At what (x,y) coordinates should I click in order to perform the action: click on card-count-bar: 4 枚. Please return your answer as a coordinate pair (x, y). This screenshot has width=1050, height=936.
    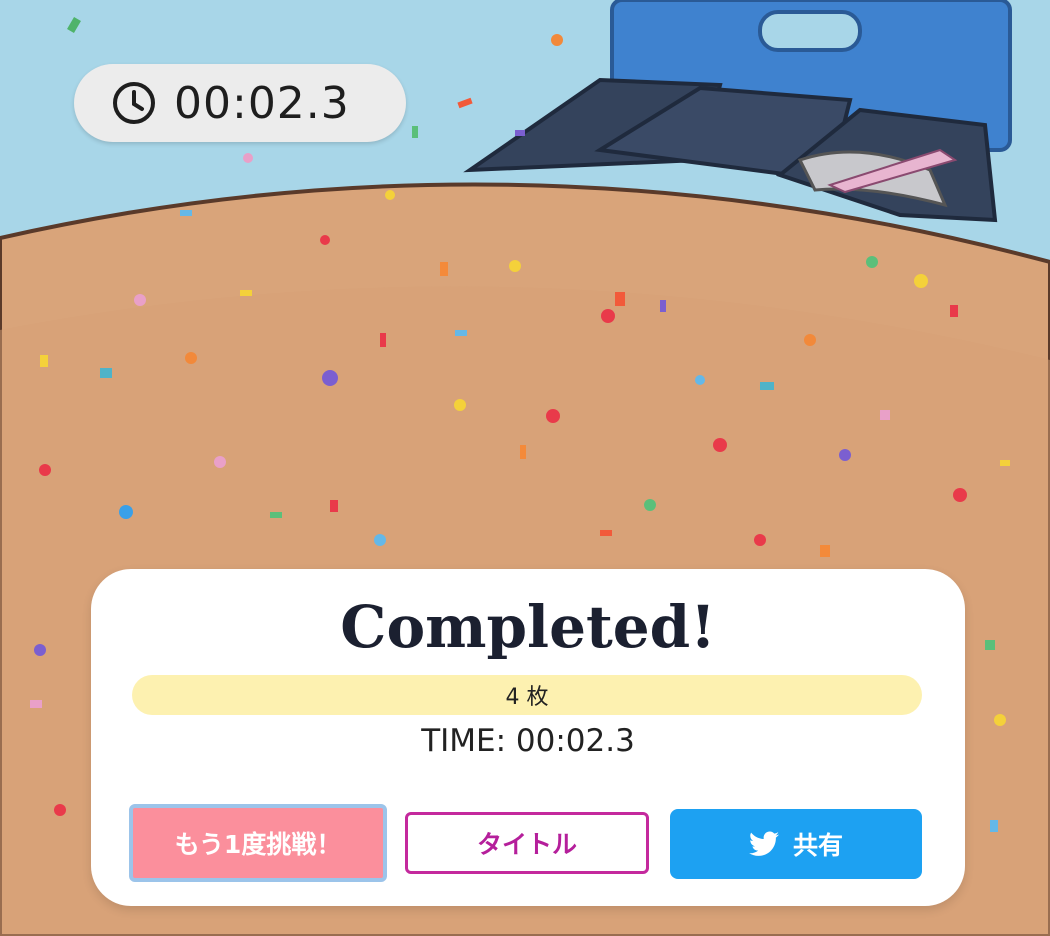
    Looking at the image, I should click on (527, 695).